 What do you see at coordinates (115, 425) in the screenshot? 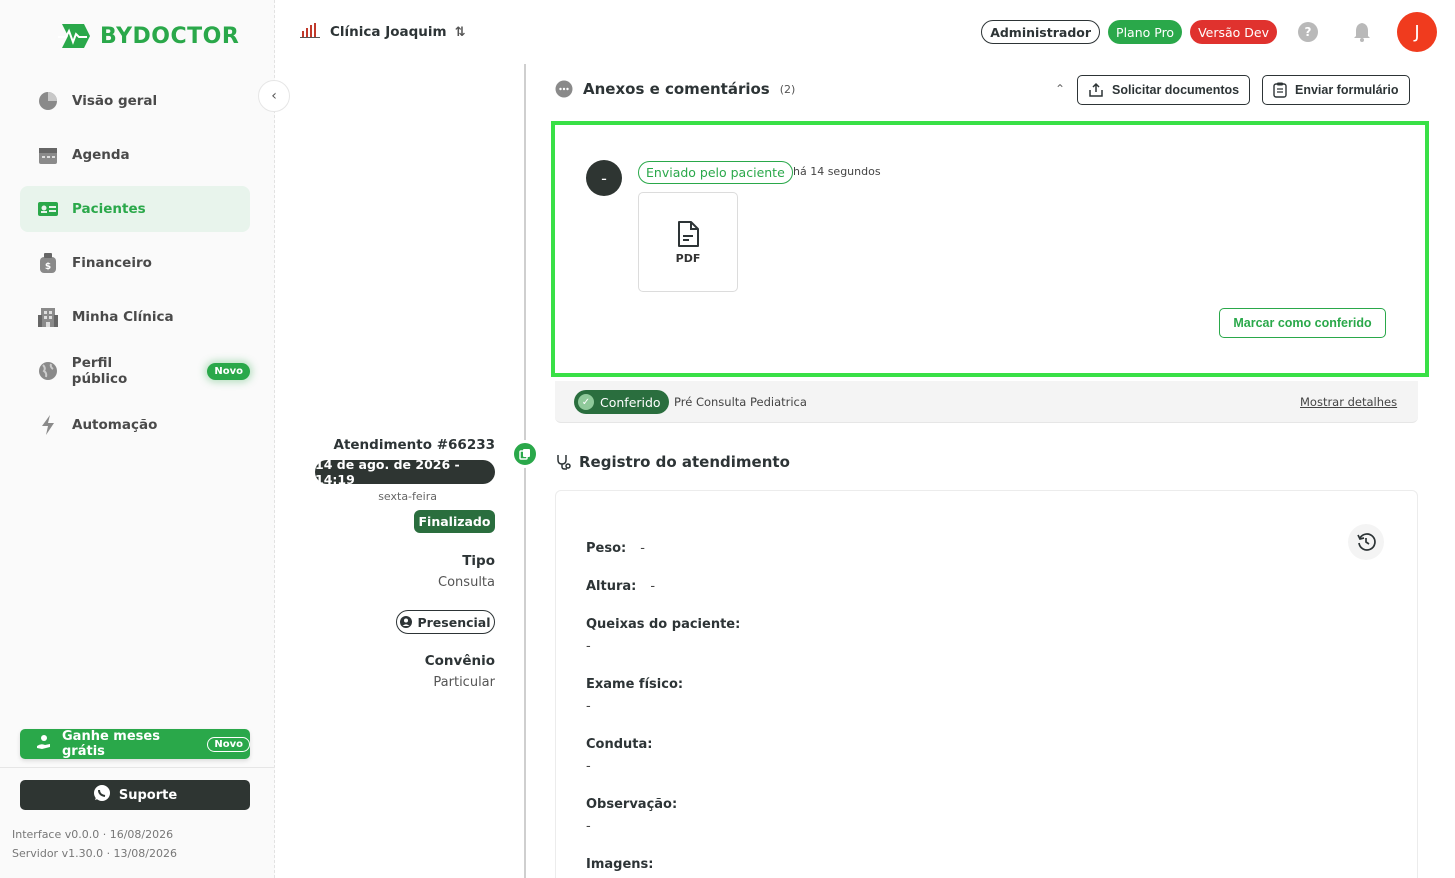
I see `sidebar-item-label: Automação` at bounding box center [115, 425].